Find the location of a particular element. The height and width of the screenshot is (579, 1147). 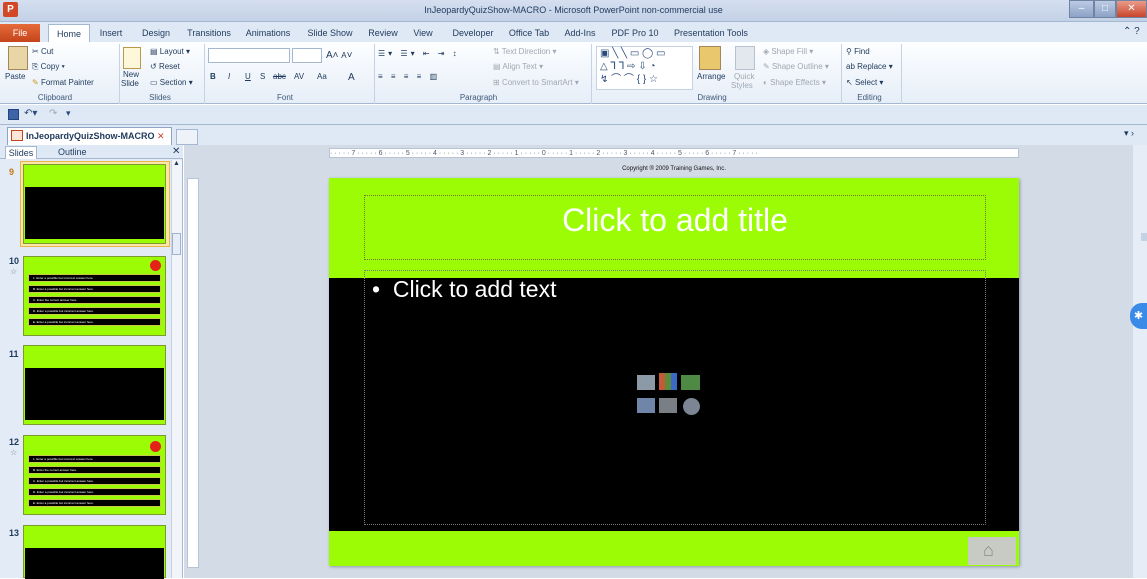

text-direction-label: Text Direction is located at coordinates (526, 51).